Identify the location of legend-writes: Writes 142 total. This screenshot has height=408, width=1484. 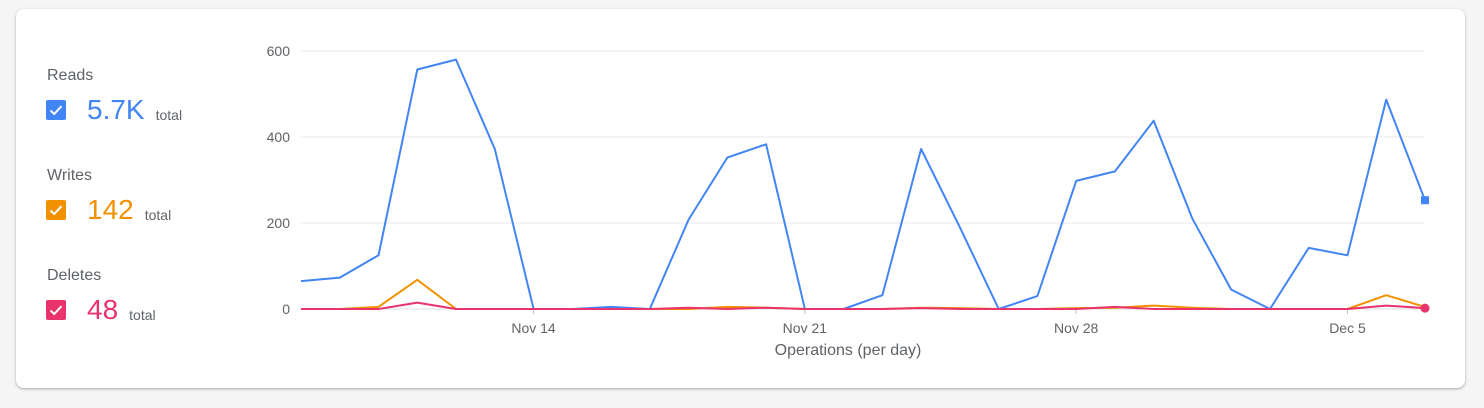
(151, 217).